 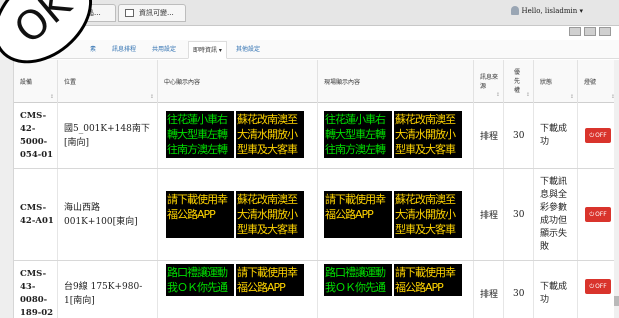 I want to click on status: 下載訊息與全彩參數成功但顯示失敗, so click(x=556, y=214).